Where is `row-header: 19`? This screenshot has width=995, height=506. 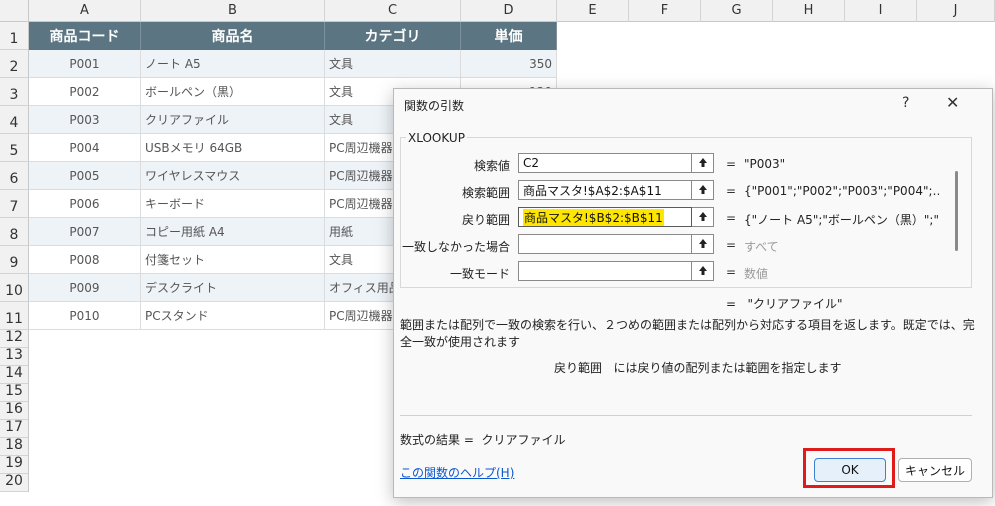 row-header: 19 is located at coordinates (14, 464).